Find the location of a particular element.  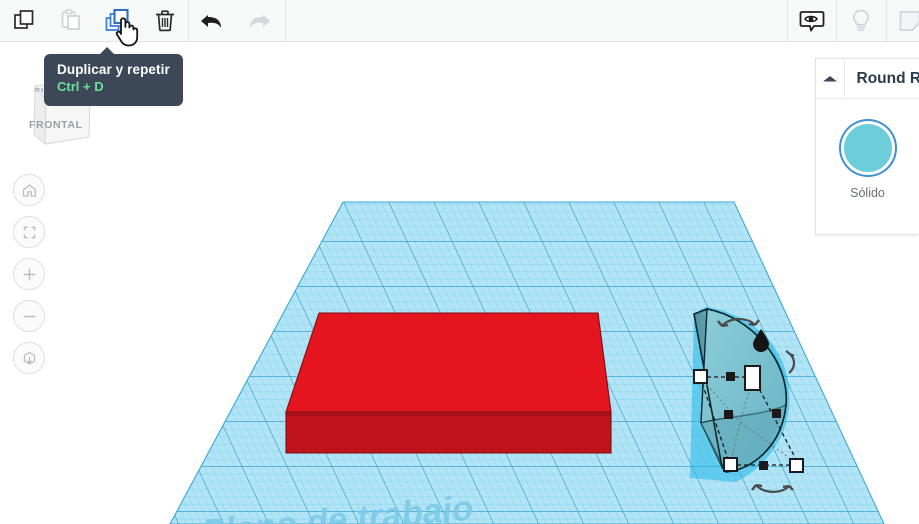

mouse-cursor is located at coordinates (127, 32).